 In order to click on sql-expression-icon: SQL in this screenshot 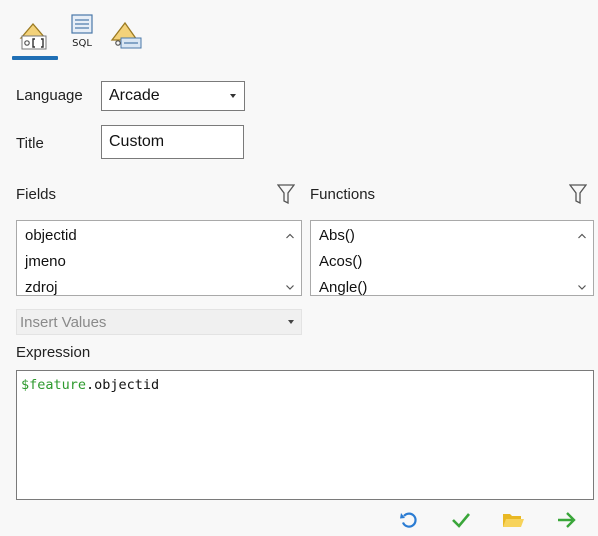, I will do `click(82, 32)`.